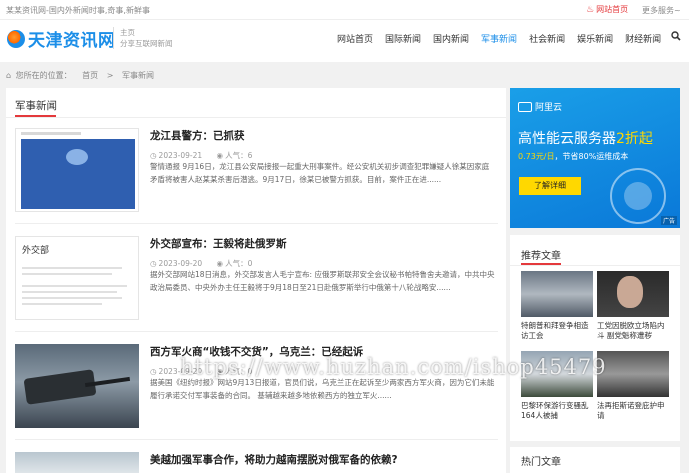 This screenshot has height=473, width=689. I want to click on logo-text: 天津资讯网, so click(72, 41).